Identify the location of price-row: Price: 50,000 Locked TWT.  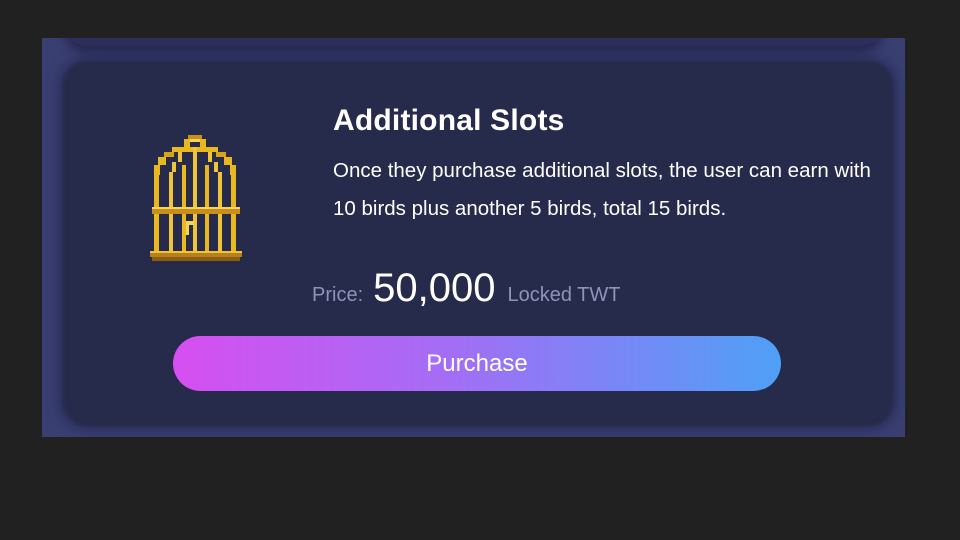
(466, 294).